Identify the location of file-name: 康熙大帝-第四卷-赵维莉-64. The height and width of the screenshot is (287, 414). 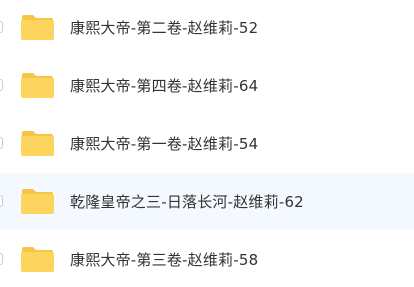
(164, 85).